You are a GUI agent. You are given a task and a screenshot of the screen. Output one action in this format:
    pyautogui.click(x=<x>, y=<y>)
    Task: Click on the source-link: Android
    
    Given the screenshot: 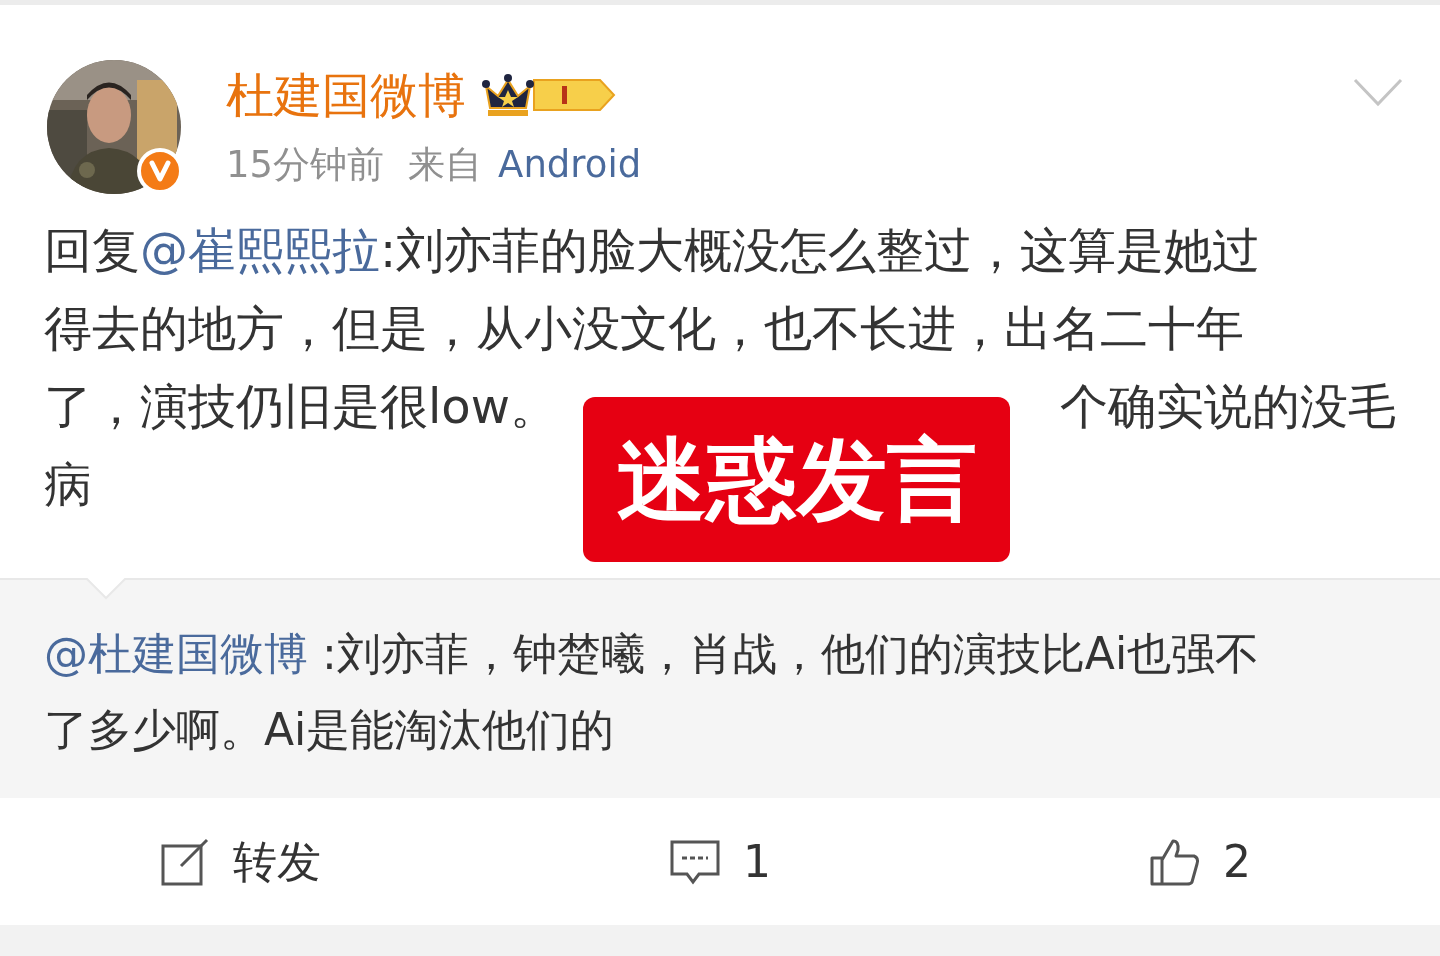 What is the action you would take?
    pyautogui.click(x=570, y=164)
    